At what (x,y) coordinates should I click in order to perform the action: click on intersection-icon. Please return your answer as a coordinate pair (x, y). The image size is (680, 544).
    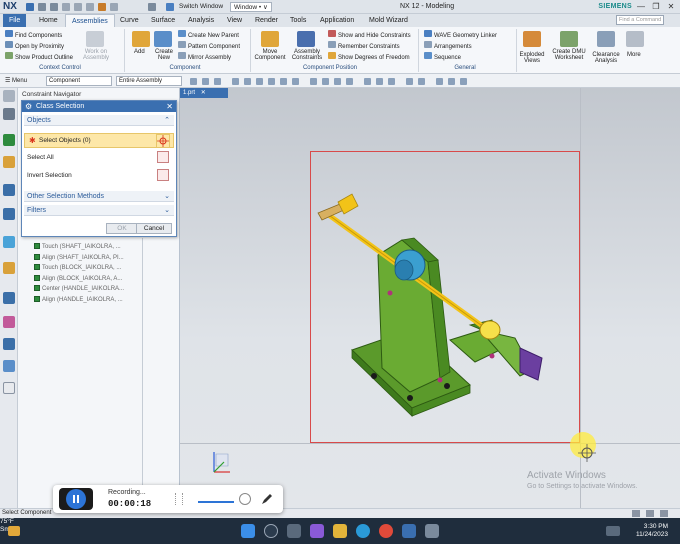
    Looking at the image, I should click on (283, 81).